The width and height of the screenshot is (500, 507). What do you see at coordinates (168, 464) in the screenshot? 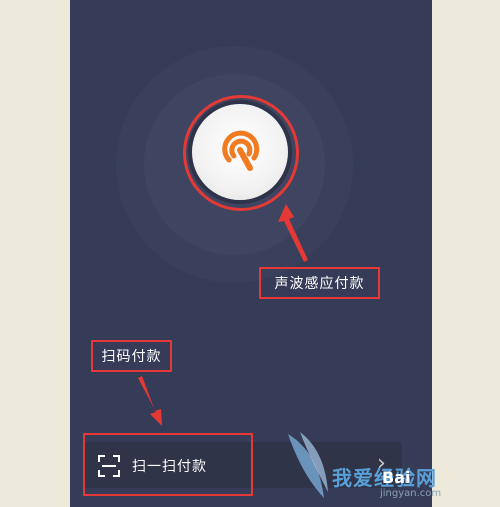
I see `scan-highlight-box` at bounding box center [168, 464].